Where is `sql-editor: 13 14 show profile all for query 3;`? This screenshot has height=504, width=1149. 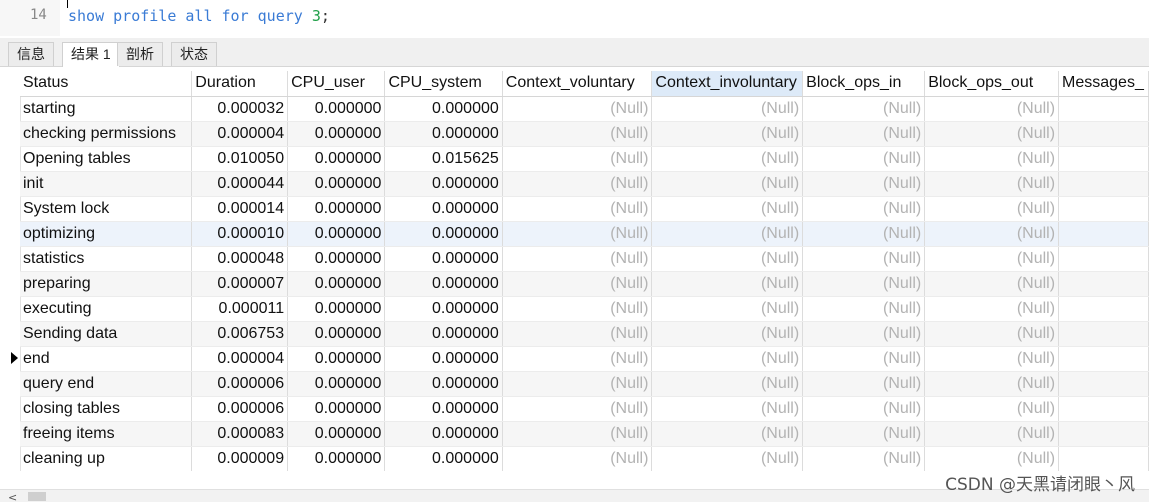 sql-editor: 13 14 show profile all for query 3; is located at coordinates (574, 18).